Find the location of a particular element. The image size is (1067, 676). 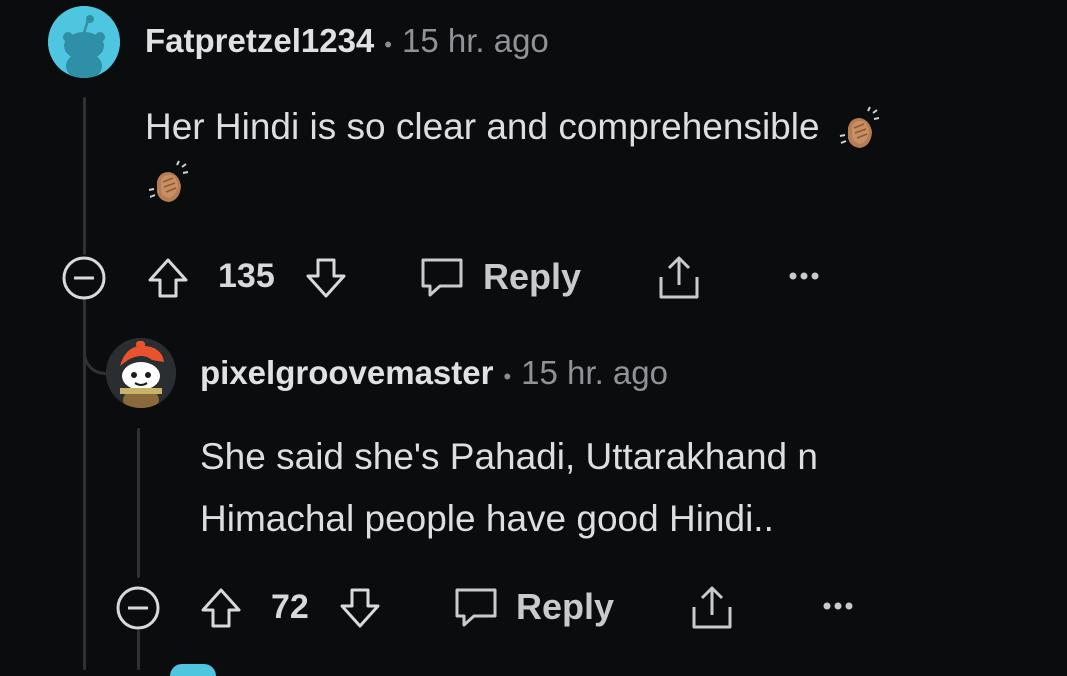

comment-body-emoji-line is located at coordinates (168, 183).